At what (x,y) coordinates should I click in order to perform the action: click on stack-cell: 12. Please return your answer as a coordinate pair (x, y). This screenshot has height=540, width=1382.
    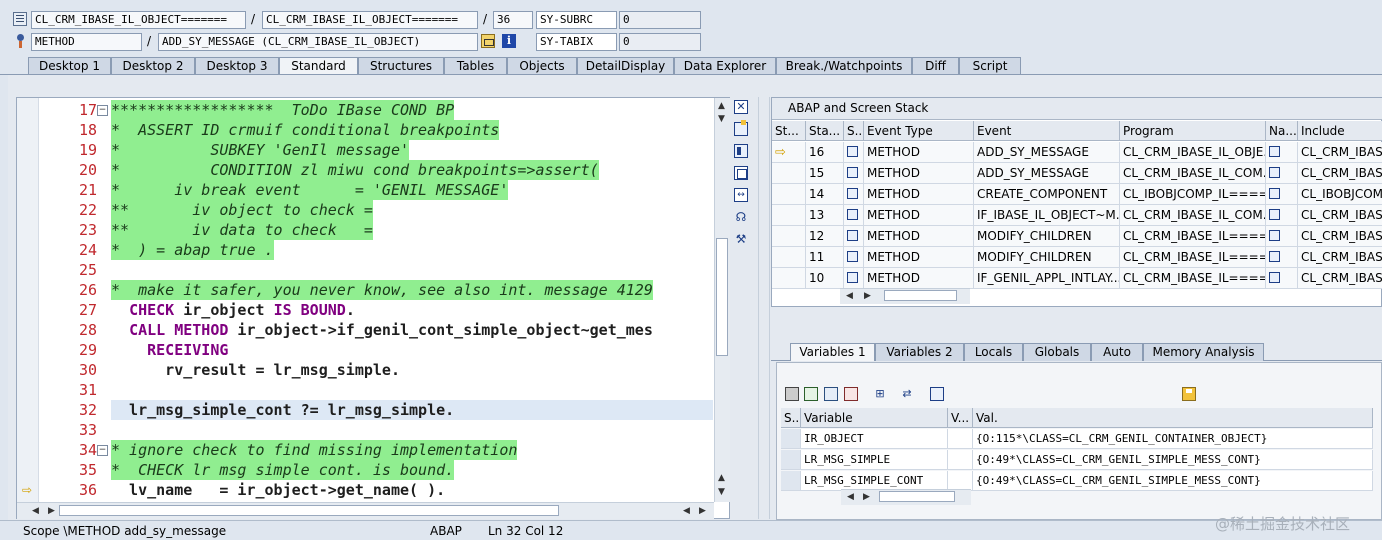
    Looking at the image, I should click on (825, 236).